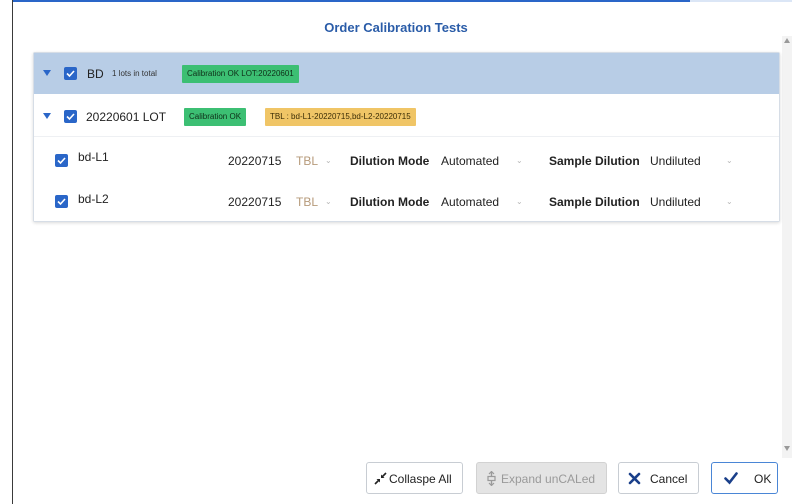  I want to click on window-top-border-light, so click(741, 1).